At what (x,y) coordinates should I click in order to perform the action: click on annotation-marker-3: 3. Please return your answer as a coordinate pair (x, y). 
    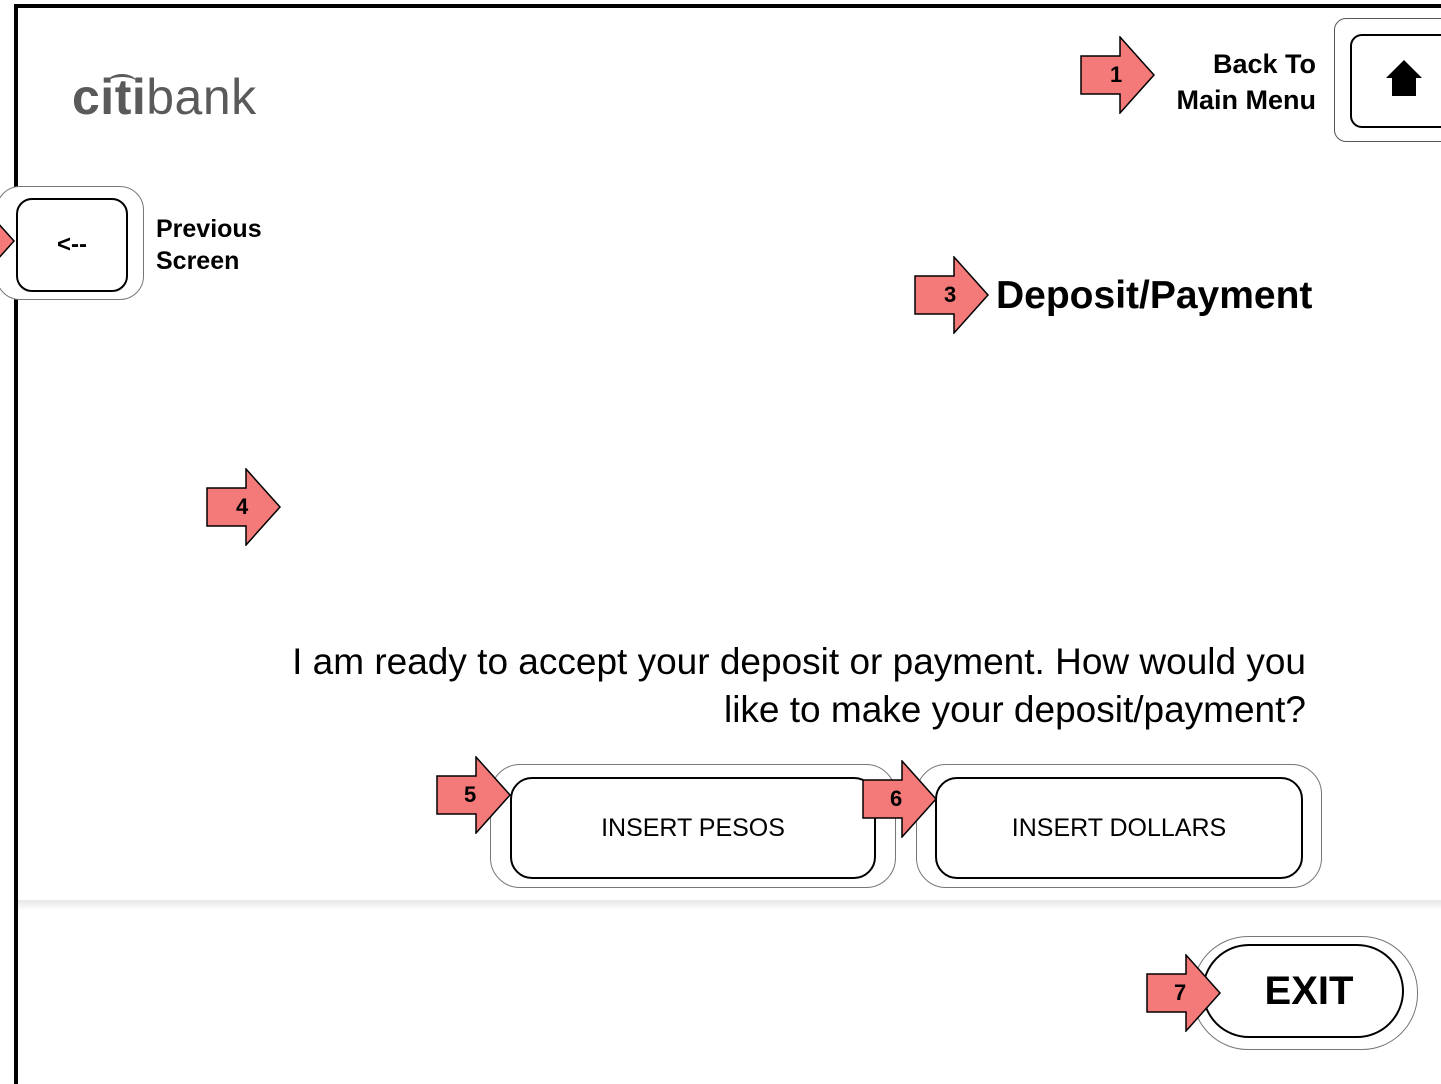
    Looking at the image, I should click on (952, 295).